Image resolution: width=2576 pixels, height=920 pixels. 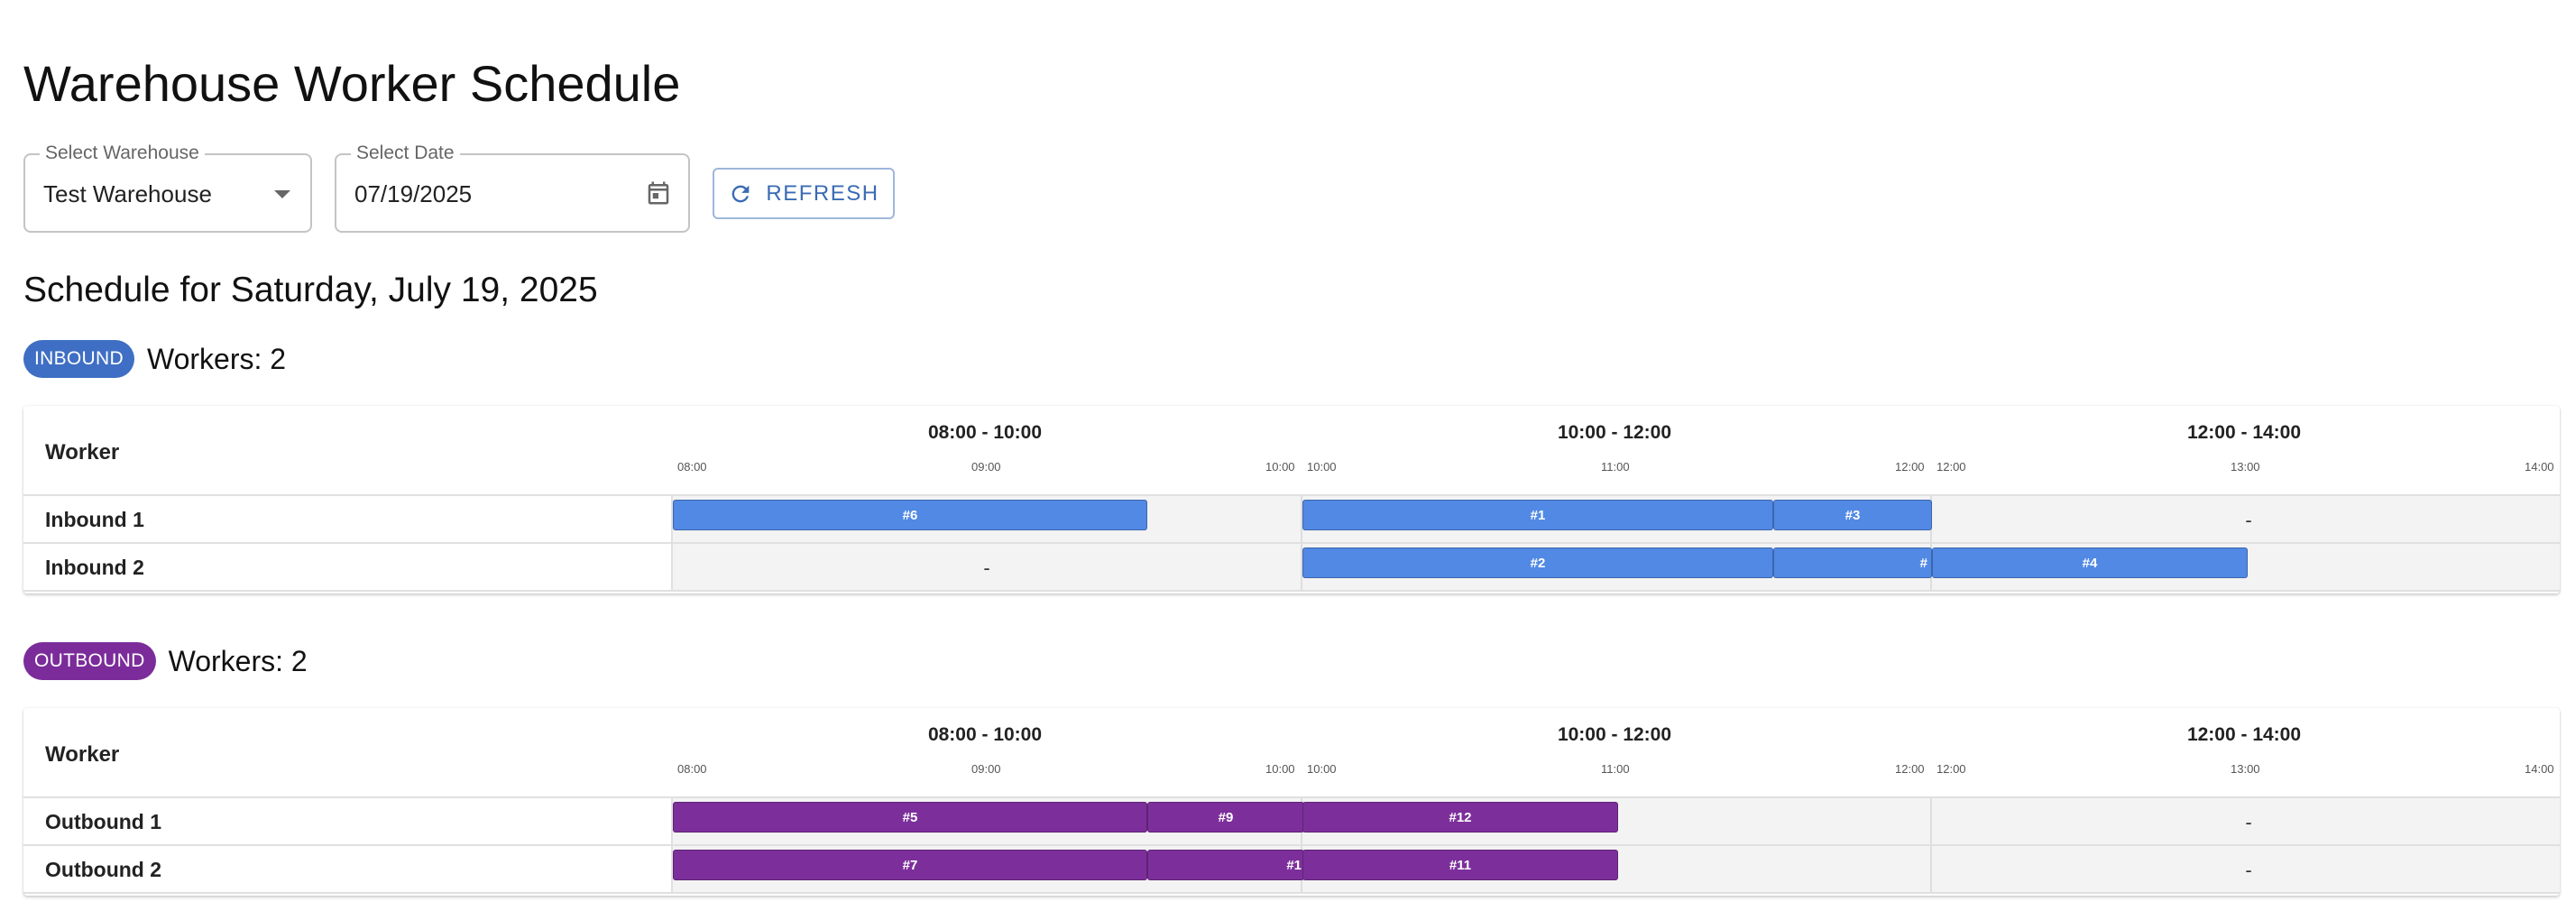 What do you see at coordinates (78, 359) in the screenshot?
I see `inbound-chip: INBOUND` at bounding box center [78, 359].